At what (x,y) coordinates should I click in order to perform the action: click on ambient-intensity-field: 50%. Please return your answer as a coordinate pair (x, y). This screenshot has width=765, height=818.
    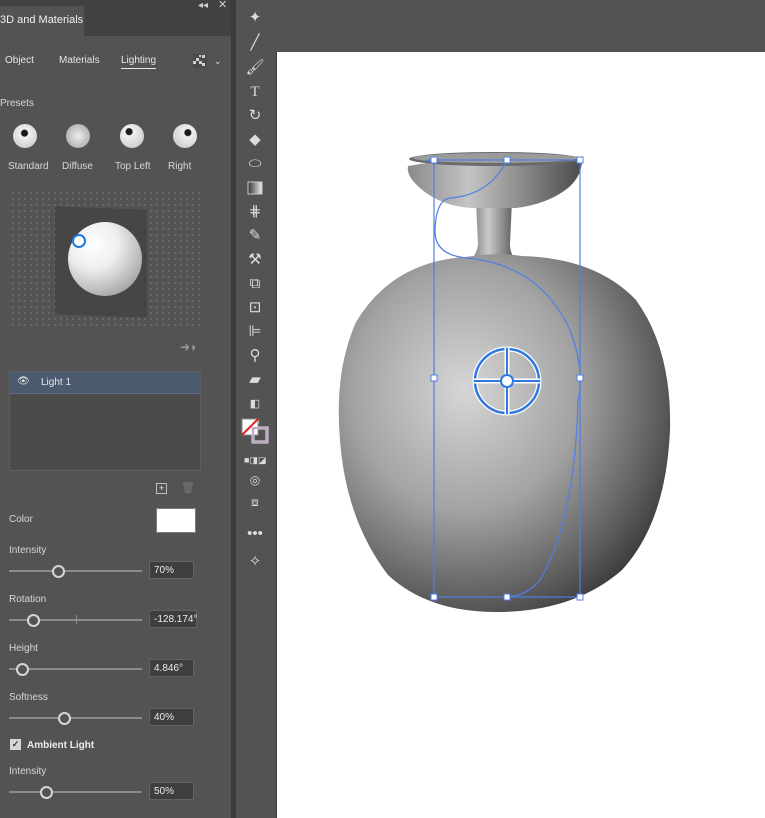
    Looking at the image, I should click on (171, 791).